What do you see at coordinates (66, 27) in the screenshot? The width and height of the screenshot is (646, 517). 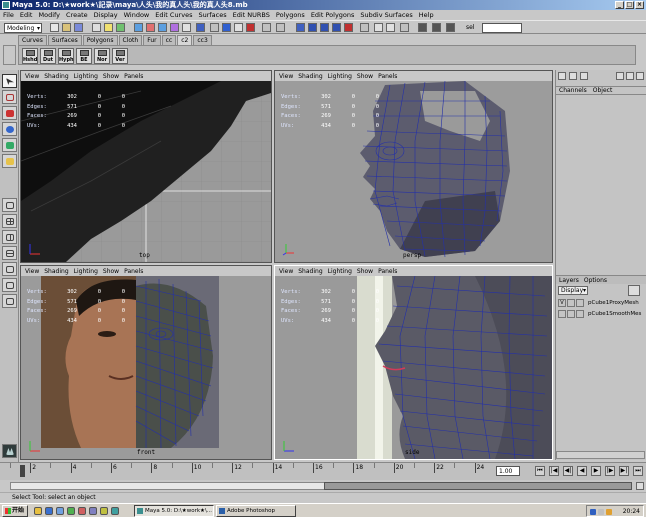 I see `open-scene-icon` at bounding box center [66, 27].